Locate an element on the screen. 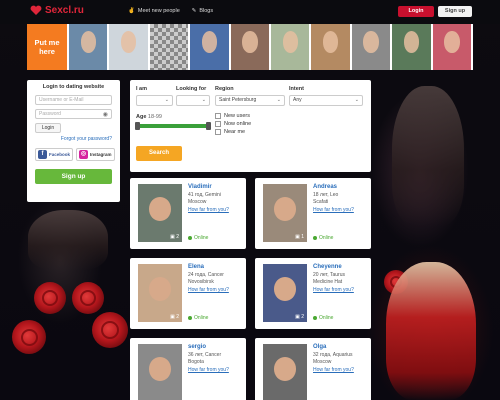 The width and height of the screenshot is (500, 400). search-button: Search is located at coordinates (159, 153).